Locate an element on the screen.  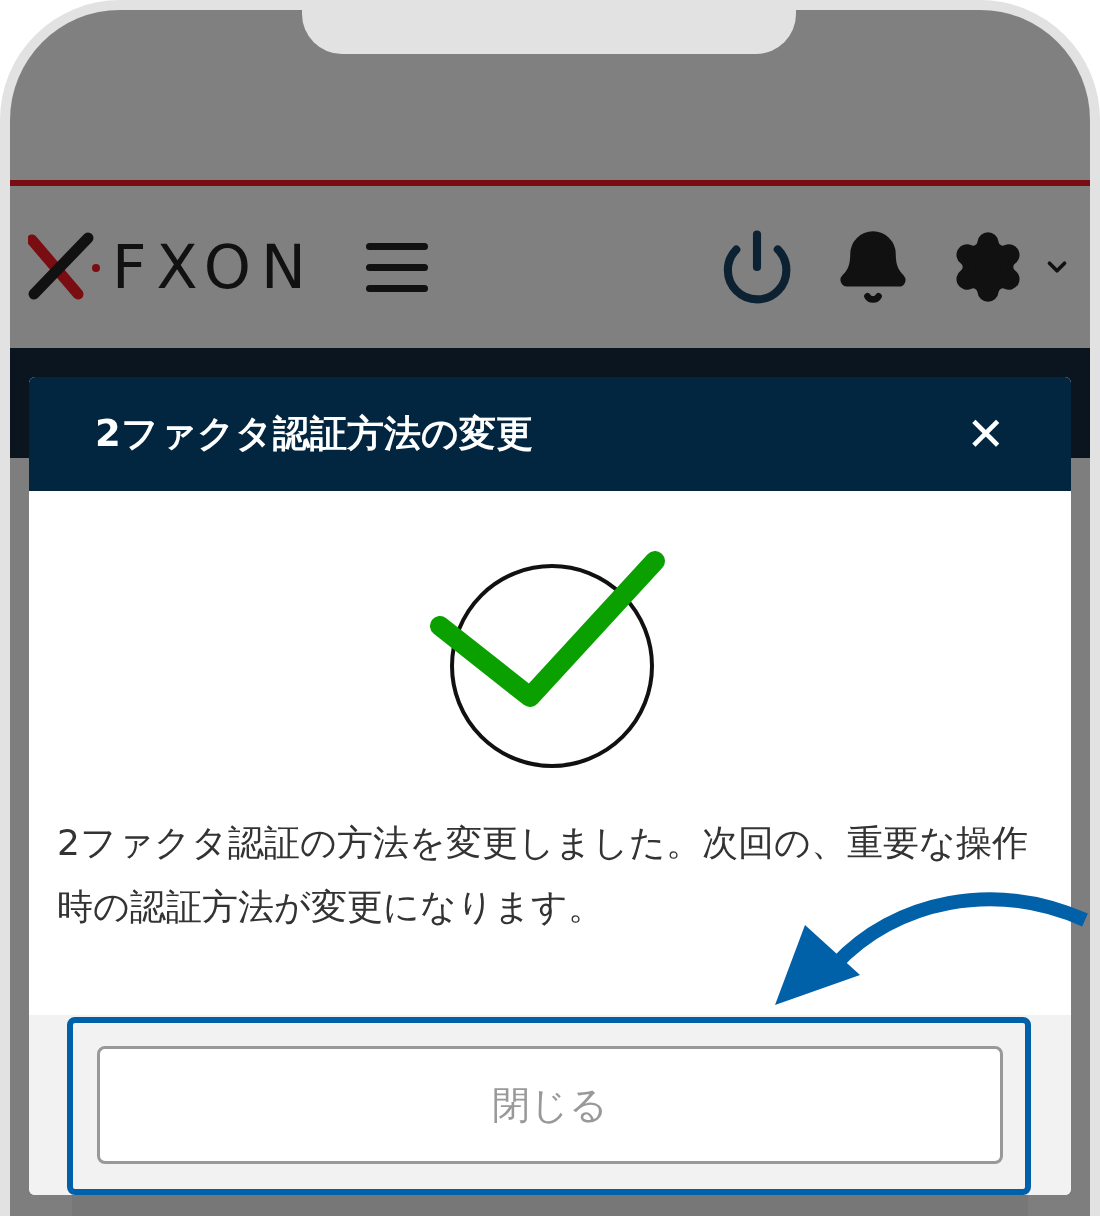
close-button: ✕ is located at coordinates (985, 434).